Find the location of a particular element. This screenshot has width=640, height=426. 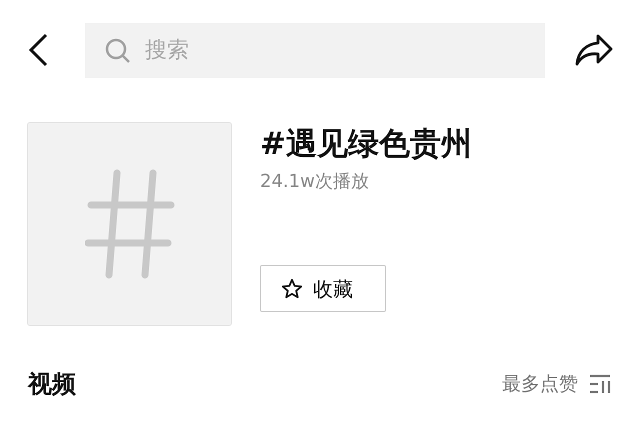

back-icon is located at coordinates (38, 50).